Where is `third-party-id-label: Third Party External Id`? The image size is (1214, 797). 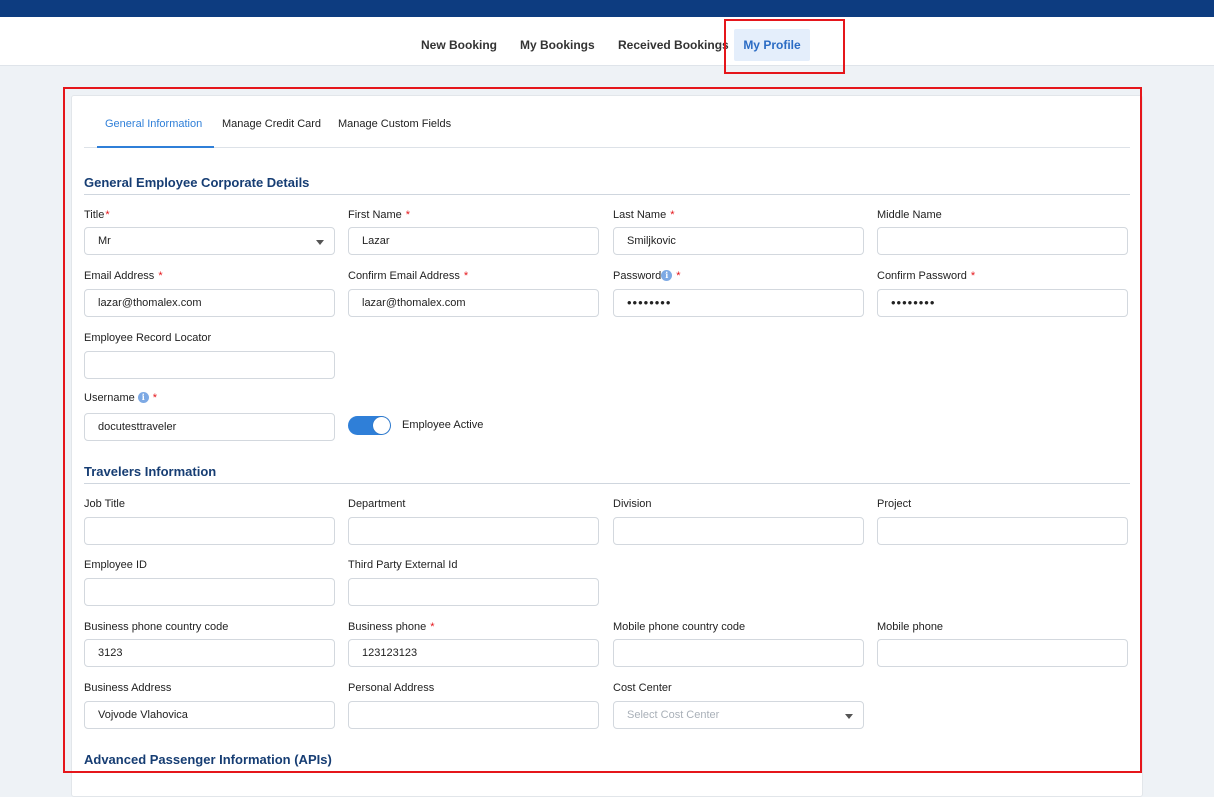 third-party-id-label: Third Party External Id is located at coordinates (403, 565).